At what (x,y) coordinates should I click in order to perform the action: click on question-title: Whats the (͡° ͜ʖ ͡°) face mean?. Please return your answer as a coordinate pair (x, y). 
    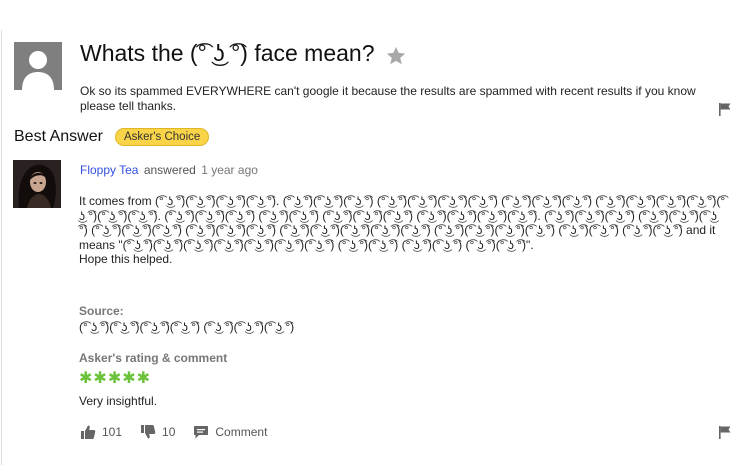
    Looking at the image, I should click on (227, 53).